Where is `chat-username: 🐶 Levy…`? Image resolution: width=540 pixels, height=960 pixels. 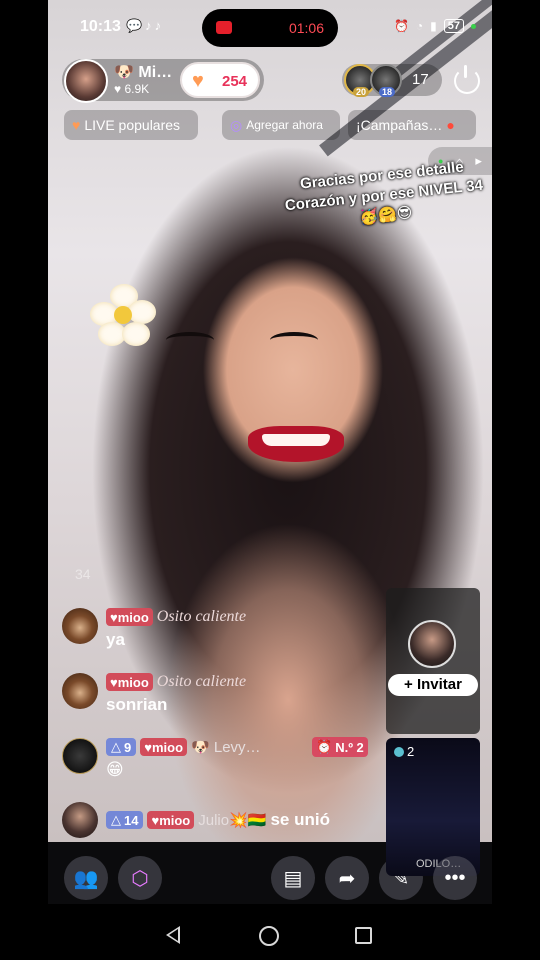
chat-username: 🐶 Levy… is located at coordinates (226, 747).